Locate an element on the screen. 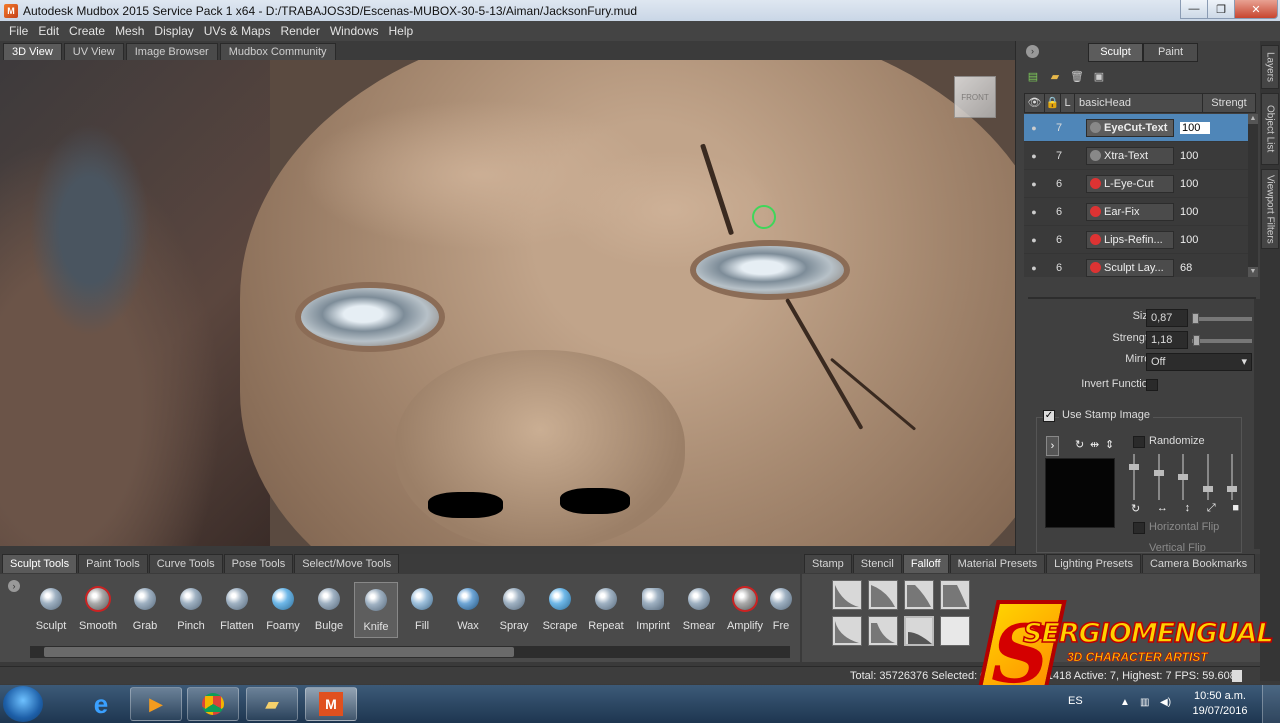 The height and width of the screenshot is (723, 1280). rotate-random-icon: ↻ is located at coordinates (1135, 509).